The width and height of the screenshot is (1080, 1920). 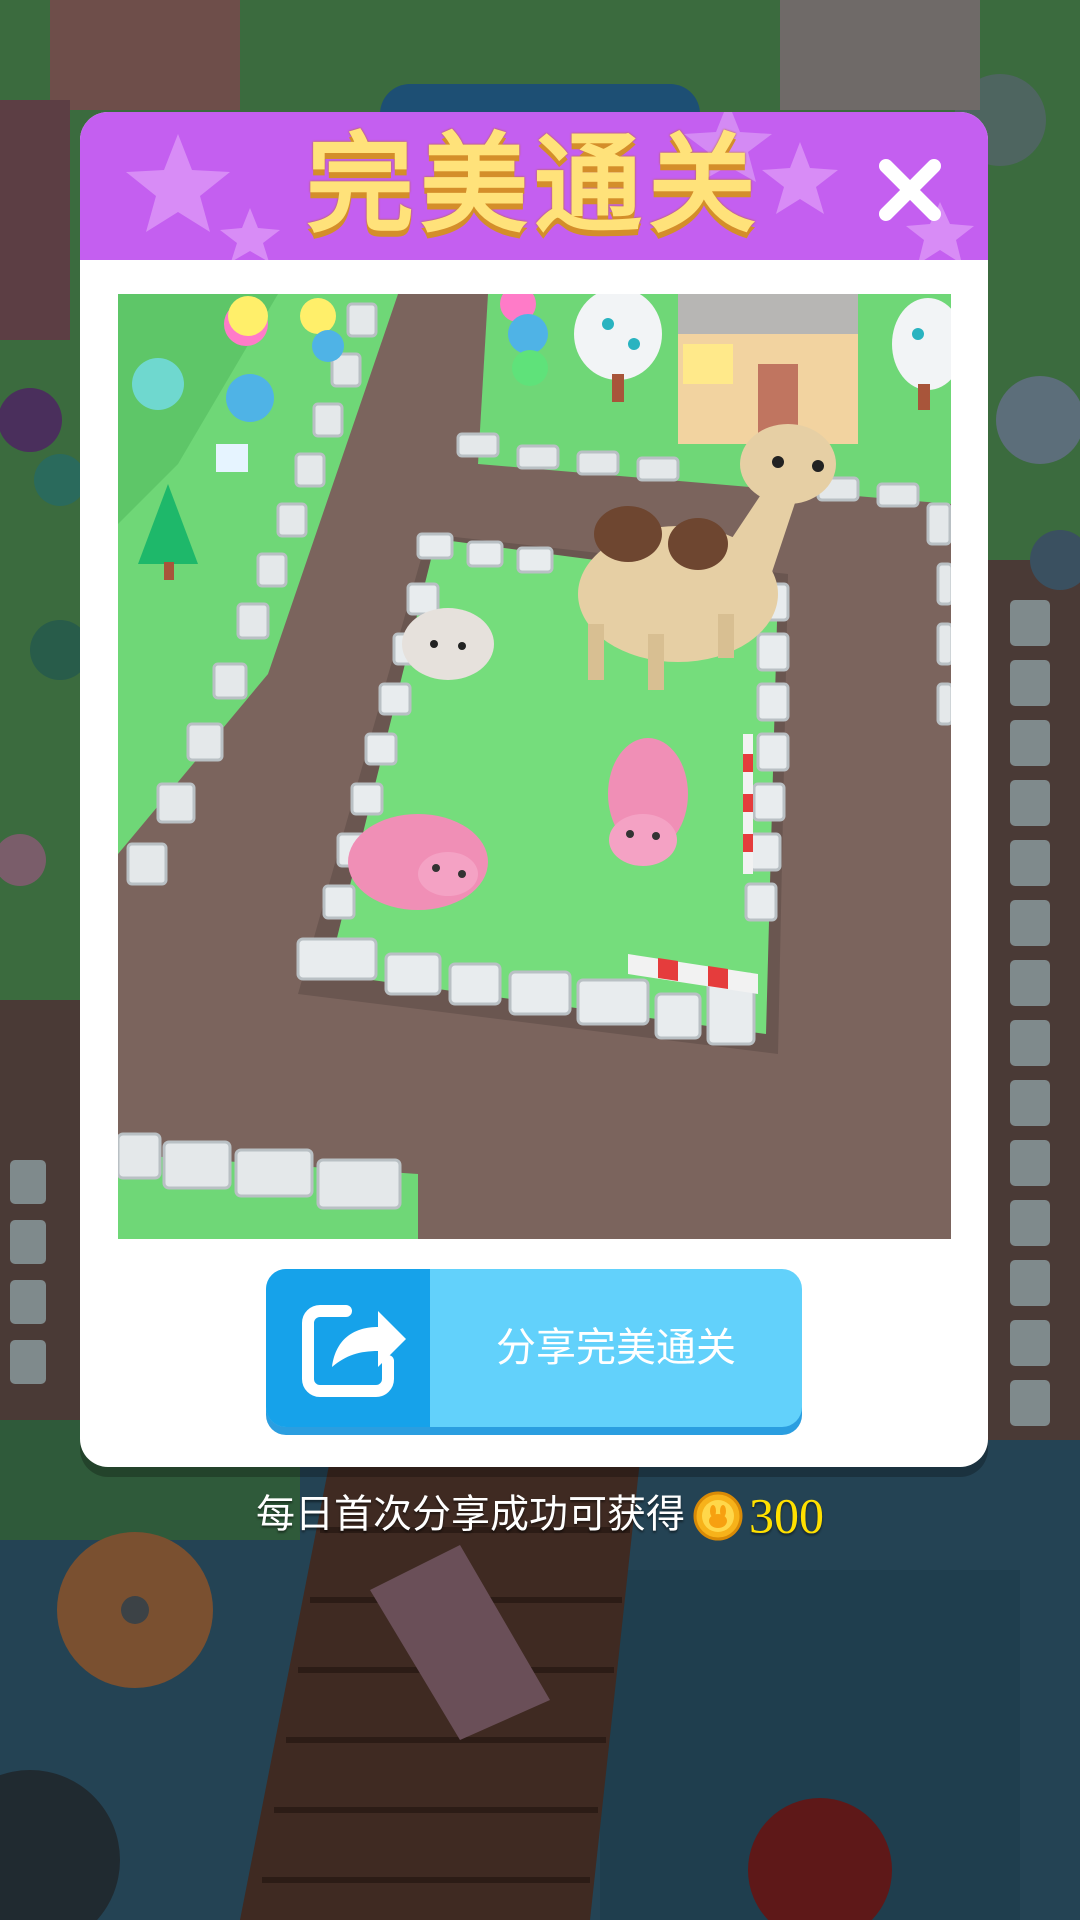 I want to click on close-icon, so click(x=910, y=190).